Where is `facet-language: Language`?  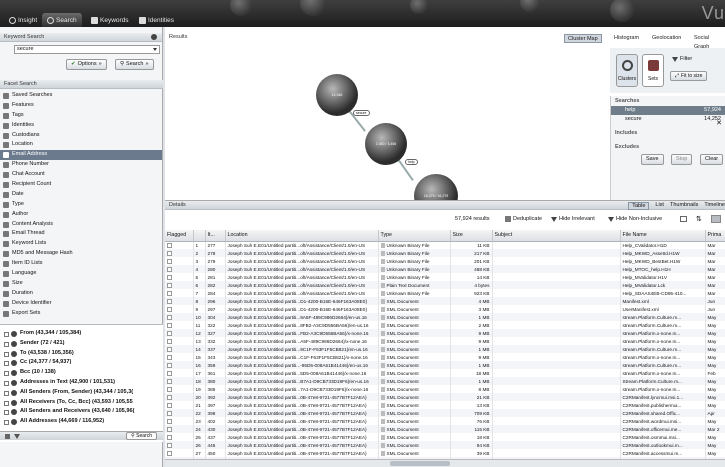
facet-language: Language is located at coordinates (81, 274).